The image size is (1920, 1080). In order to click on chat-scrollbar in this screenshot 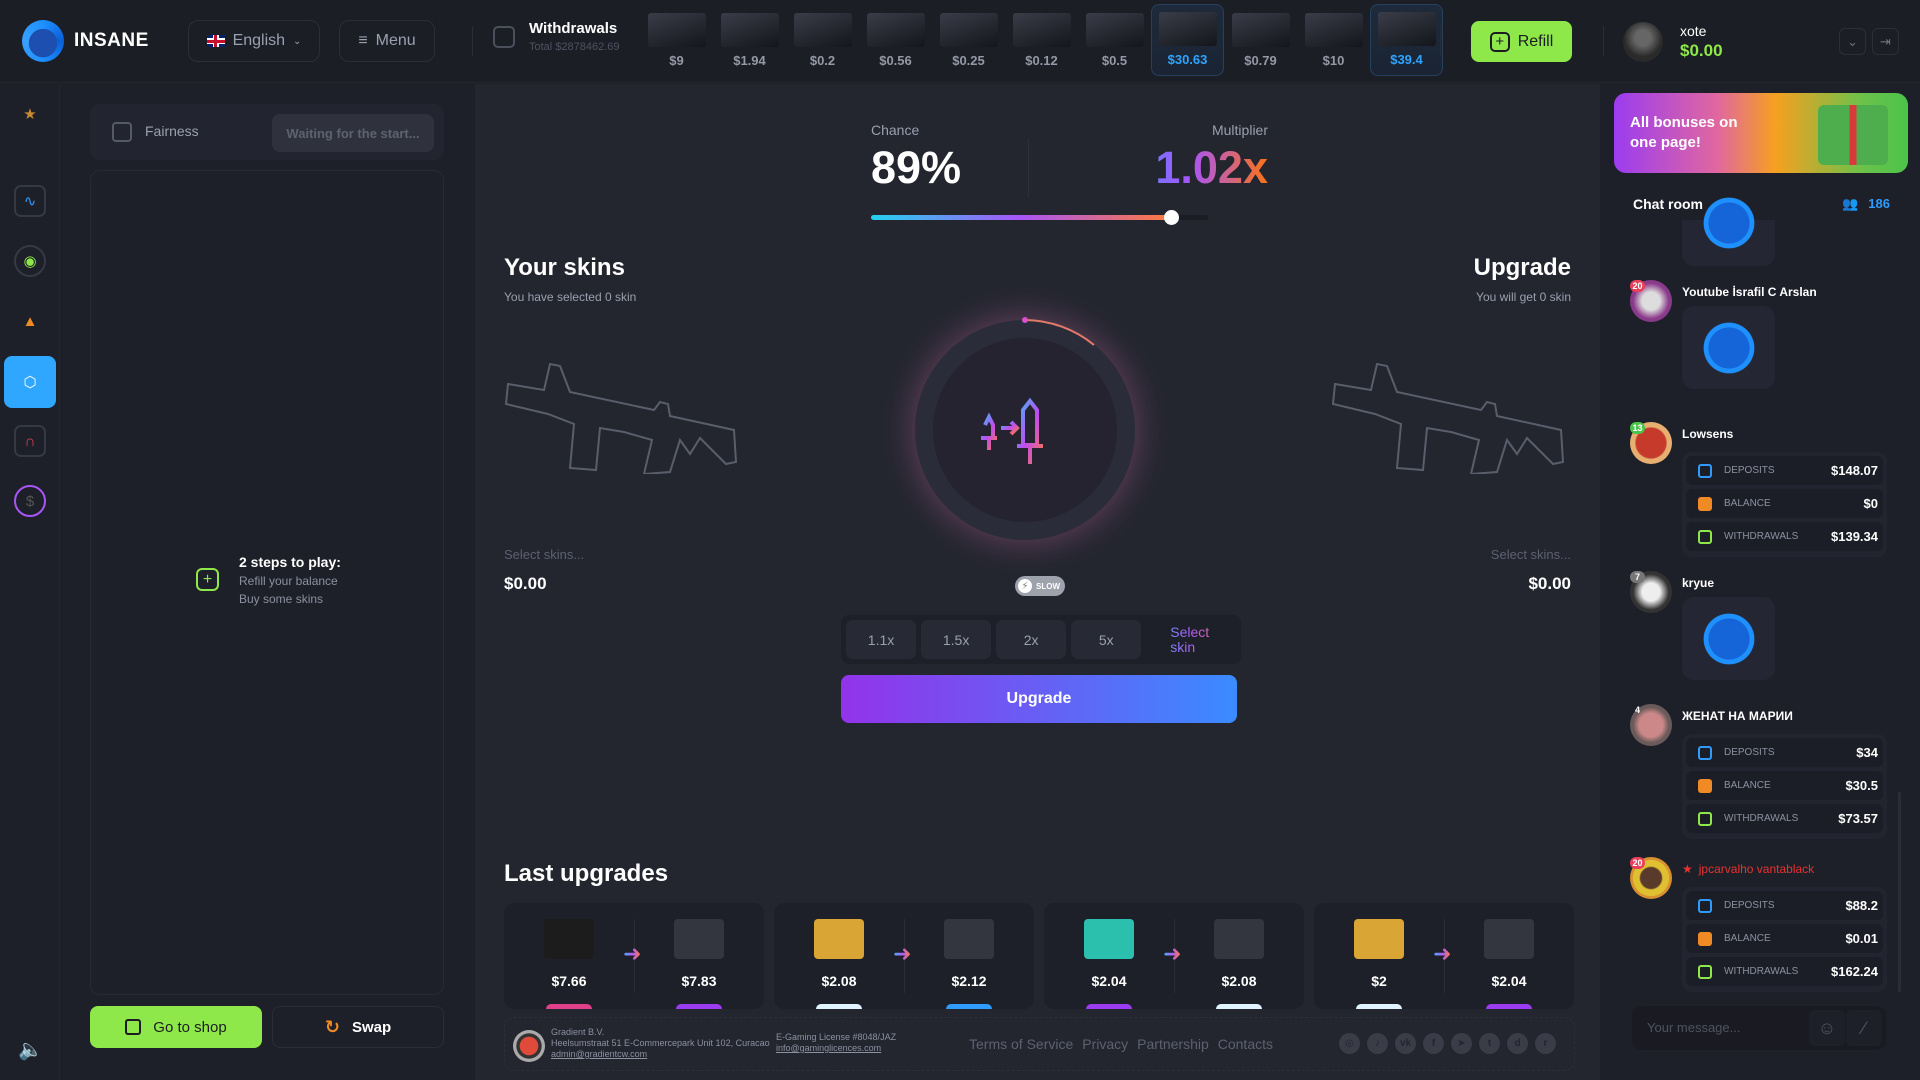, I will do `click(1899, 892)`.